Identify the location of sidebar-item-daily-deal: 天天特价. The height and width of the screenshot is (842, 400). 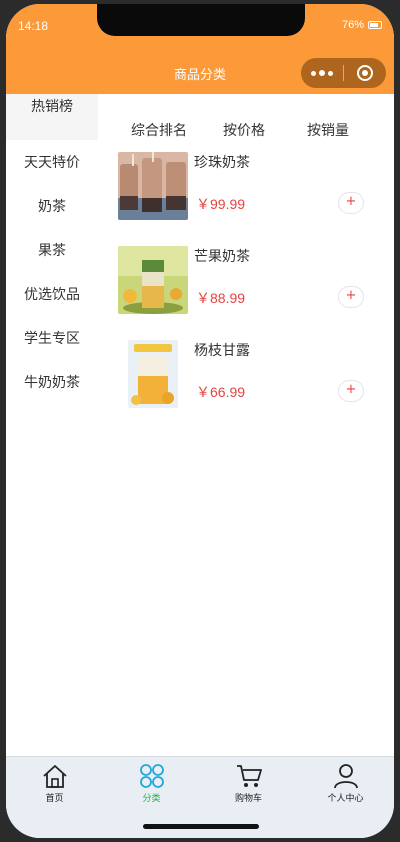
(52, 162).